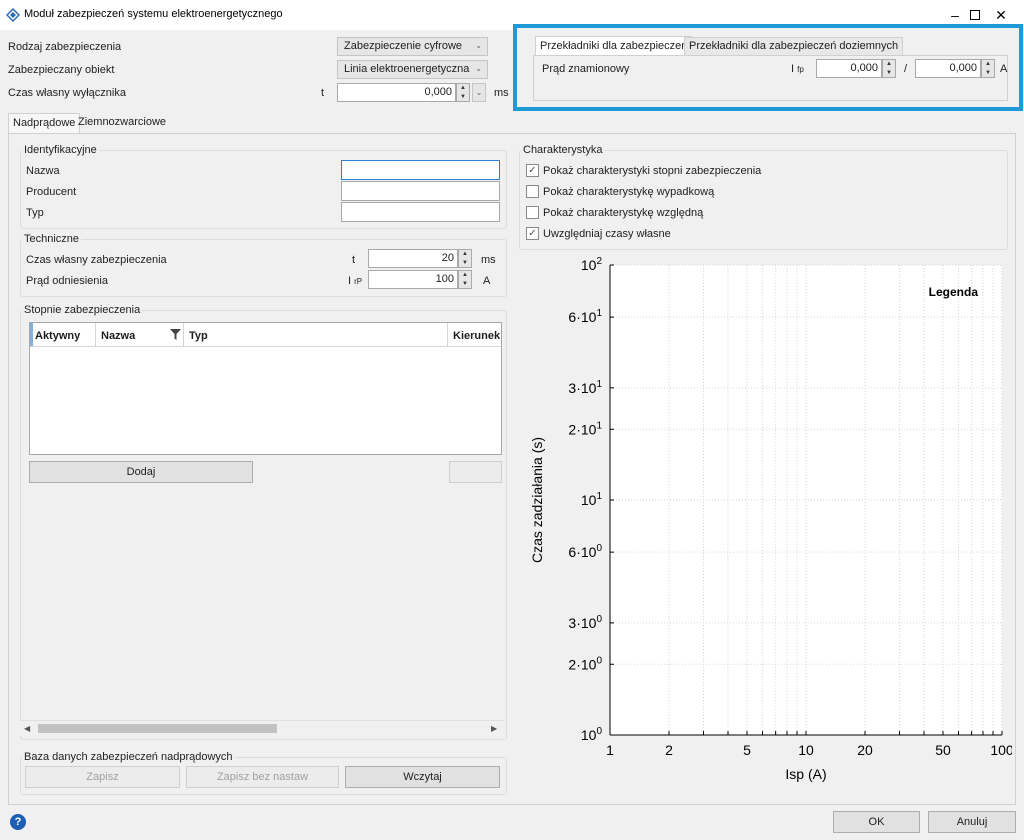 This screenshot has width=1024, height=840. I want to click on x-tick-label: 50, so click(943, 750).